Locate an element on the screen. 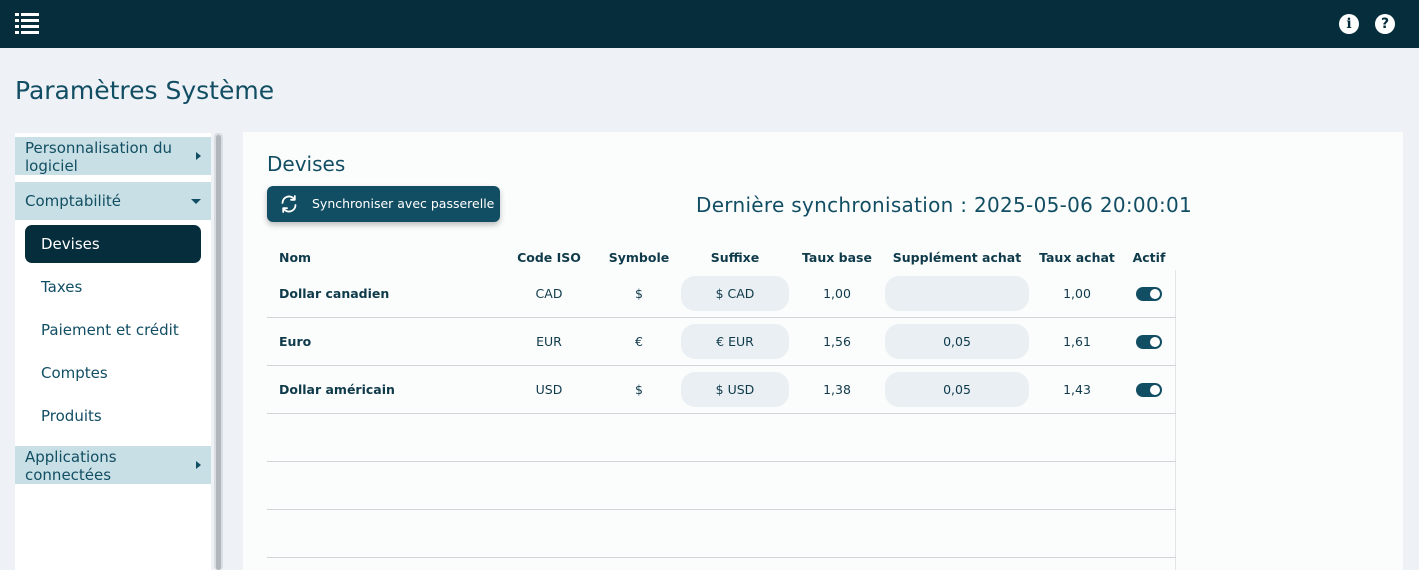 This screenshot has height=570, width=1419. sidebar-item-produits: Produits is located at coordinates (113, 416).